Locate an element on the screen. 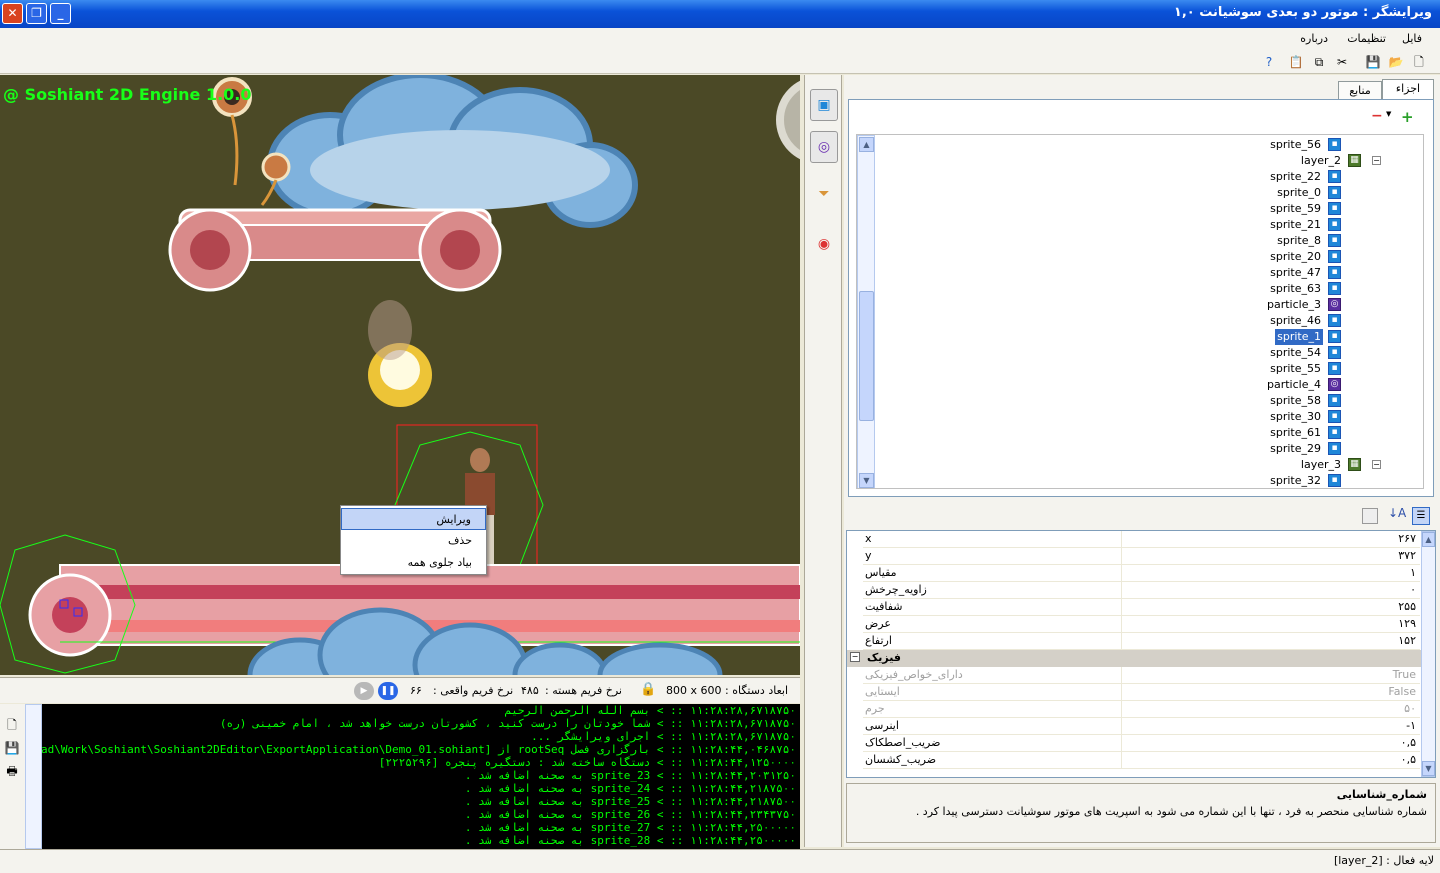 This screenshot has width=1440, height=873. help-icon: ? is located at coordinates (1269, 62).